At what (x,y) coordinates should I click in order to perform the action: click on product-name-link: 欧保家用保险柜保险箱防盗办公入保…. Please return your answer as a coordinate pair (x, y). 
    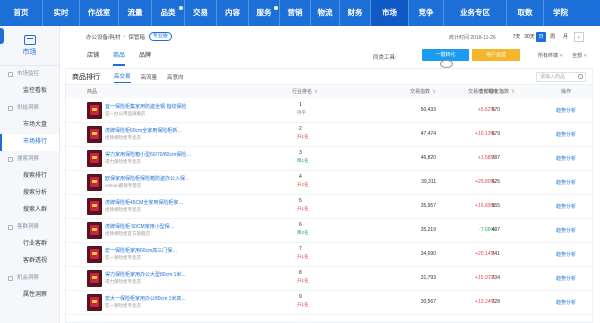
    Looking at the image, I should click on (149, 178).